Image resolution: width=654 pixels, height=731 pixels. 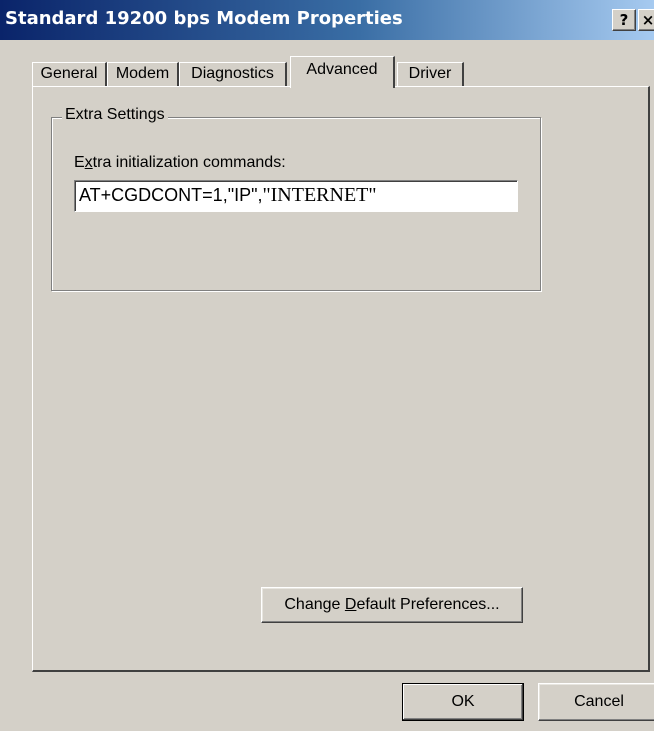 What do you see at coordinates (180, 162) in the screenshot?
I see `extra-init-commands-label: Extra initialization commands:` at bounding box center [180, 162].